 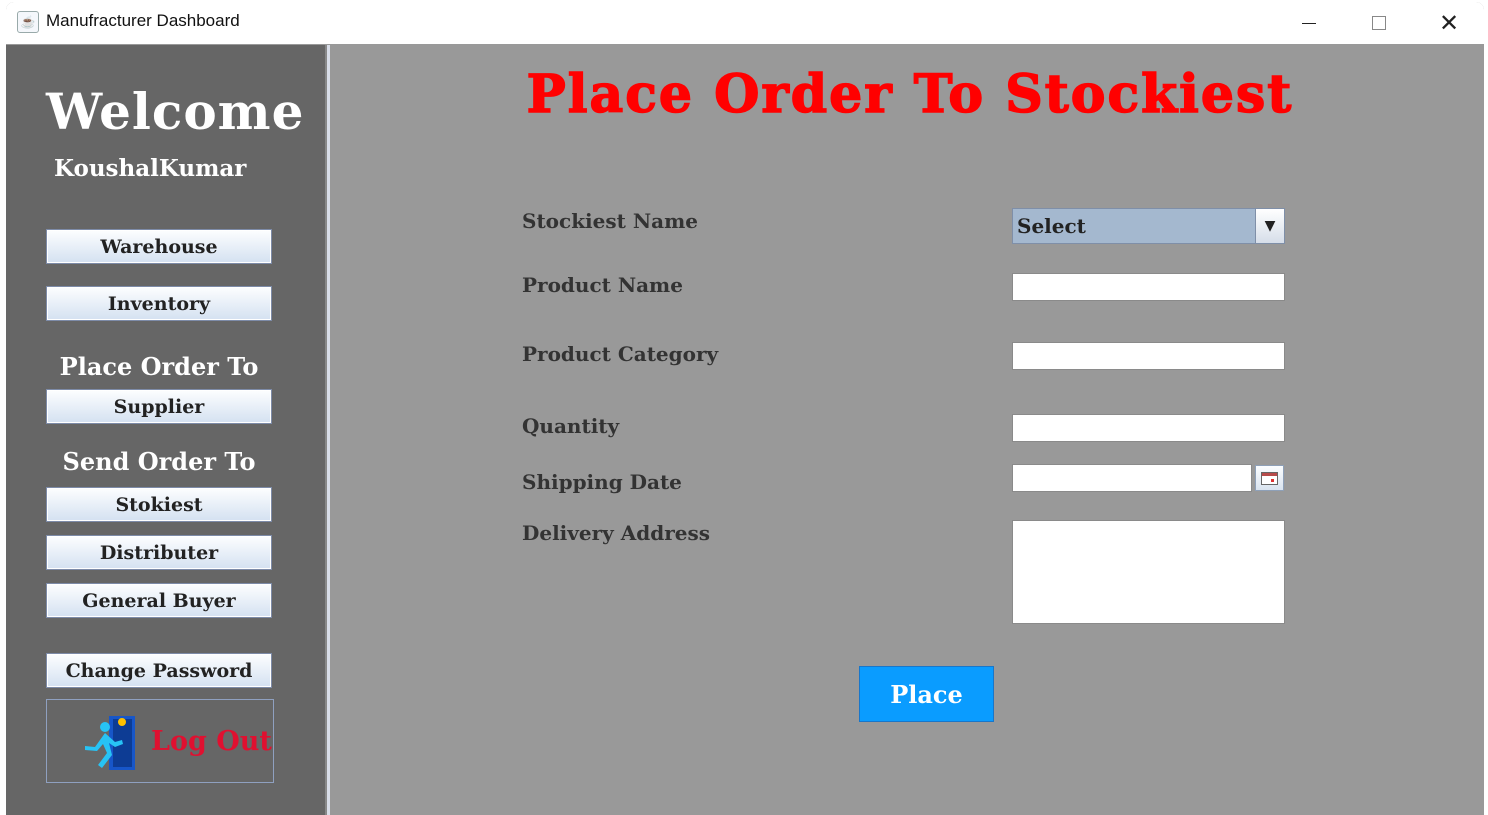 I want to click on close-button: ✕, so click(x=1449, y=23).